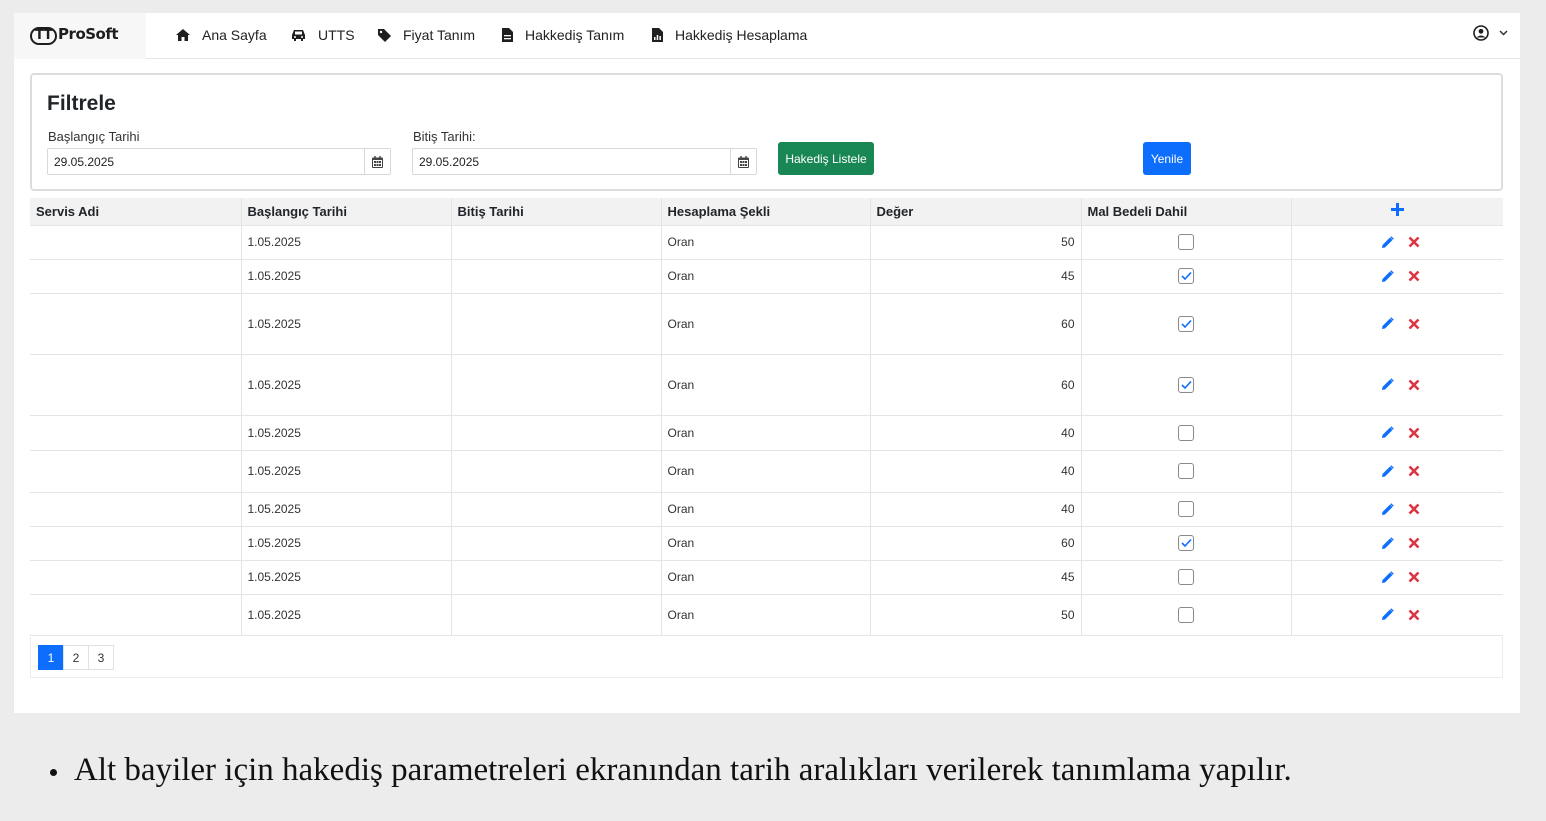  What do you see at coordinates (44, 36) in the screenshot?
I see `logo-tt: TT` at bounding box center [44, 36].